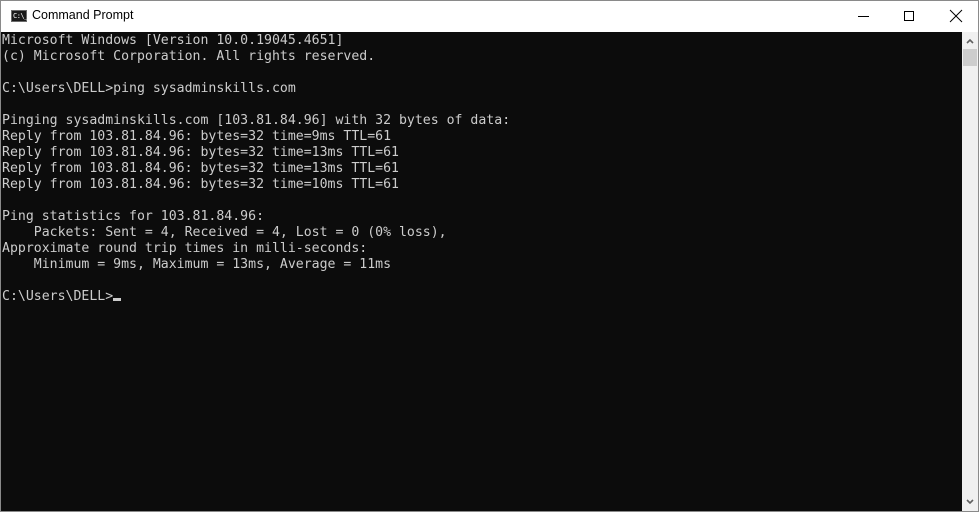 This screenshot has width=979, height=512. What do you see at coordinates (133, 216) in the screenshot?
I see `console-line: Ping statistics for 103.81.84.96:` at bounding box center [133, 216].